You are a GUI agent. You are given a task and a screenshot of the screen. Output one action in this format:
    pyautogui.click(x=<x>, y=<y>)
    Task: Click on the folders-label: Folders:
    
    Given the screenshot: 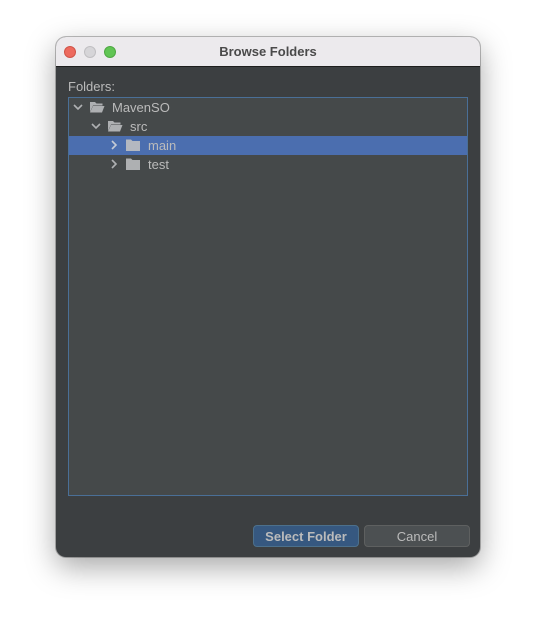 What is the action you would take?
    pyautogui.click(x=91, y=86)
    